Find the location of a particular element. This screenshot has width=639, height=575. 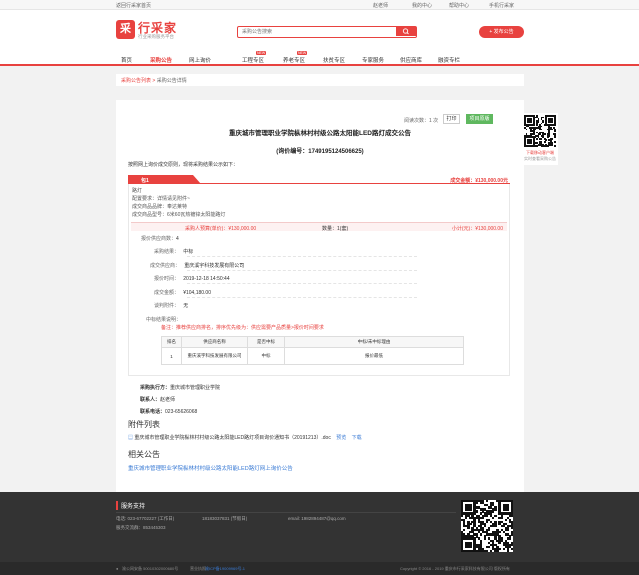

product-name: 路灯 is located at coordinates (137, 191).